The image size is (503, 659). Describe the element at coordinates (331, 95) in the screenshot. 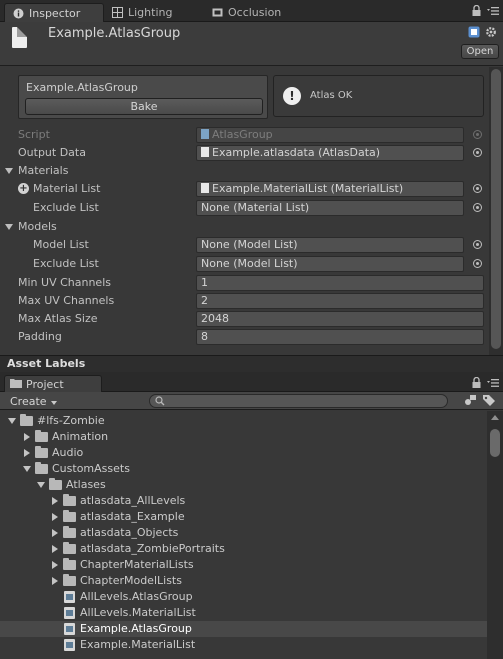

I see `help-text: Atlas OK` at that location.